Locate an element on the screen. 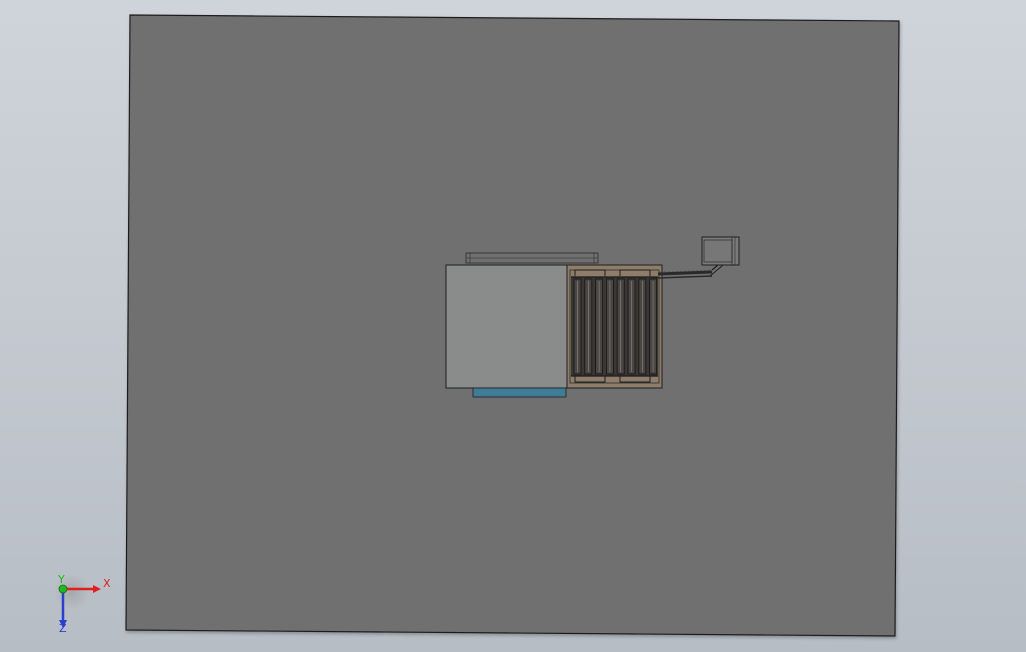  motor-unit is located at coordinates (720, 251).